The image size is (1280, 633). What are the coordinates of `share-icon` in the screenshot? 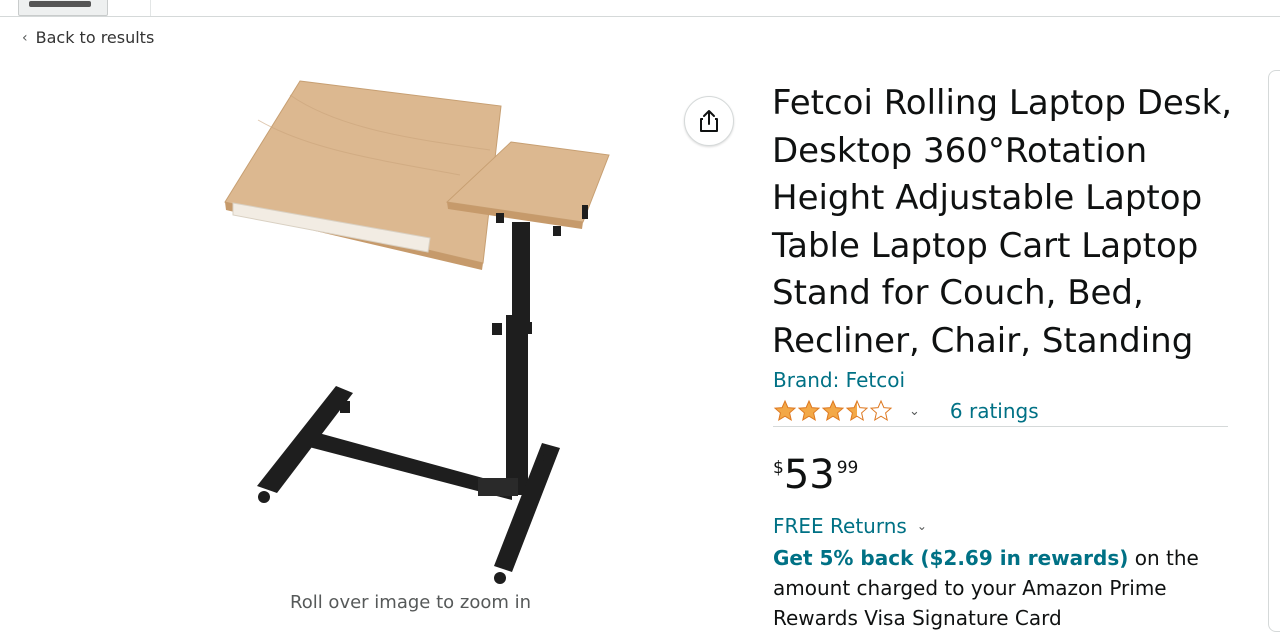 It's located at (709, 121).